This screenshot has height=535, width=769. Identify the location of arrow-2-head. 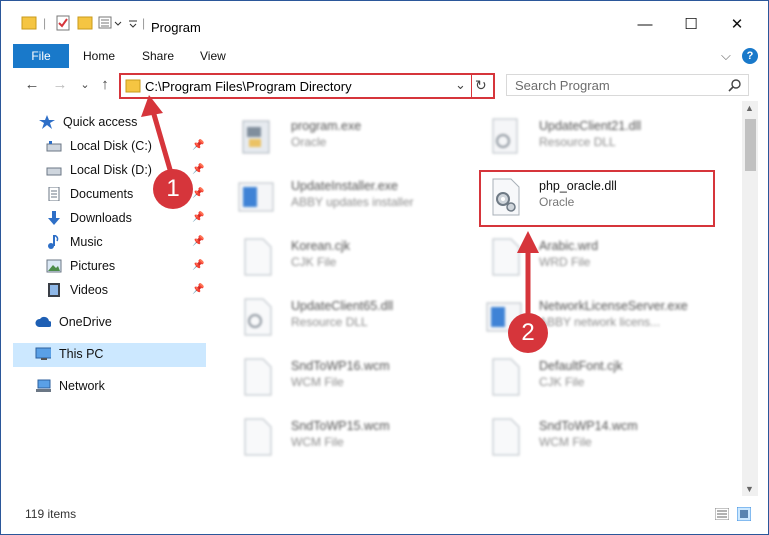
(528, 242).